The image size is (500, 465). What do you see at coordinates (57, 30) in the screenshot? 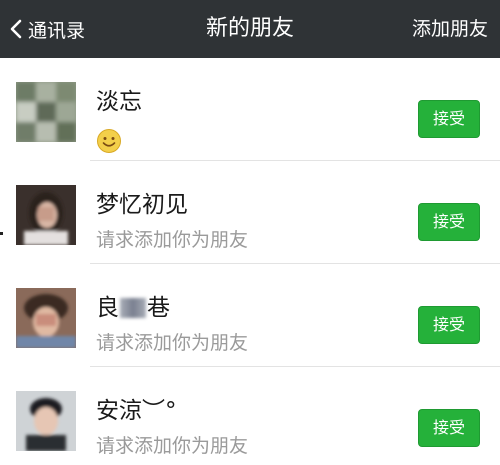
I see `back-label: 通讯录` at bounding box center [57, 30].